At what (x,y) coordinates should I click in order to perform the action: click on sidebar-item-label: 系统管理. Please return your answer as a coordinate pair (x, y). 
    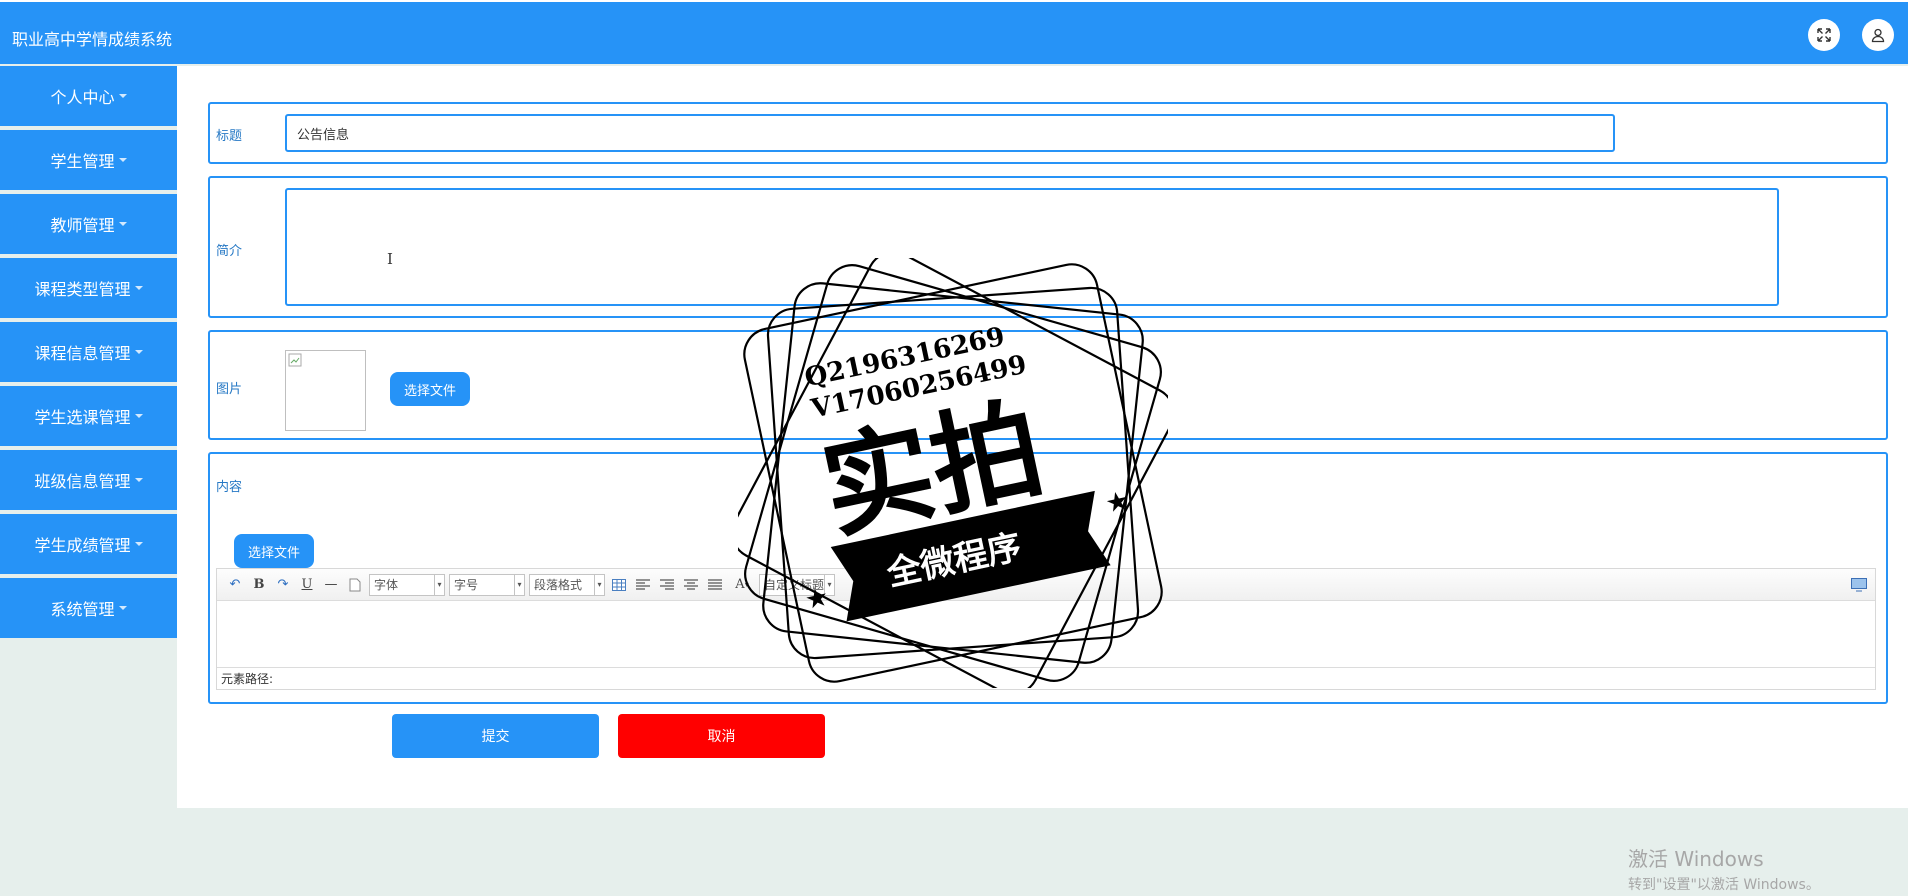
    Looking at the image, I should click on (82, 609).